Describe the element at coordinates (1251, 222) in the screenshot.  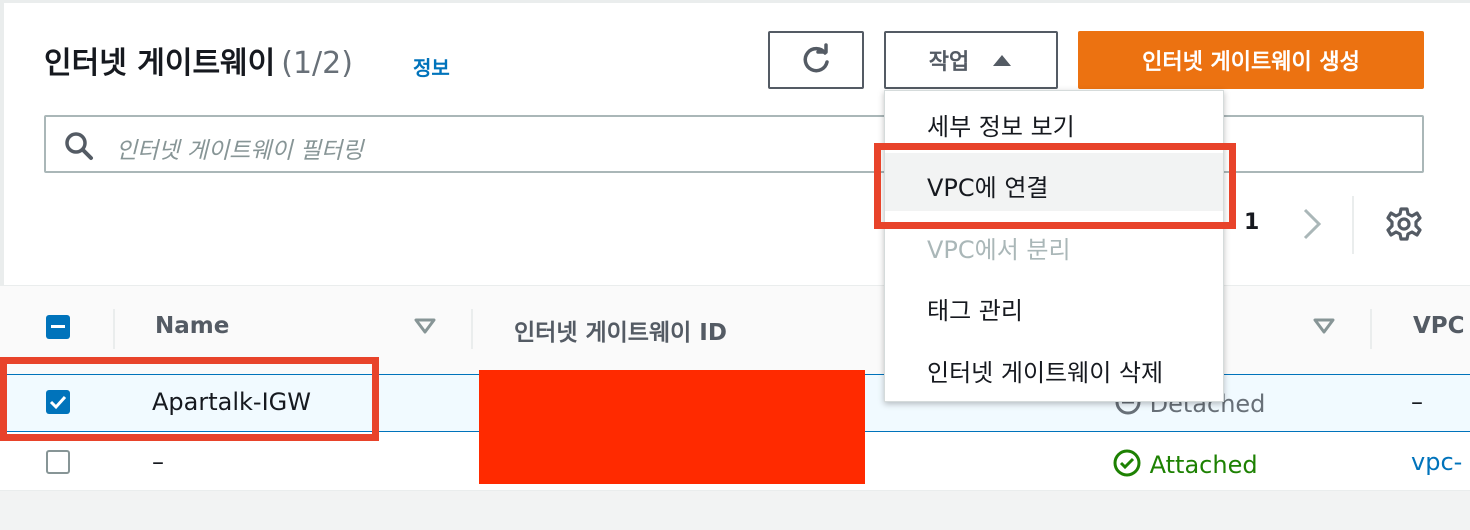
I see `pagination-current-page: 1` at that location.